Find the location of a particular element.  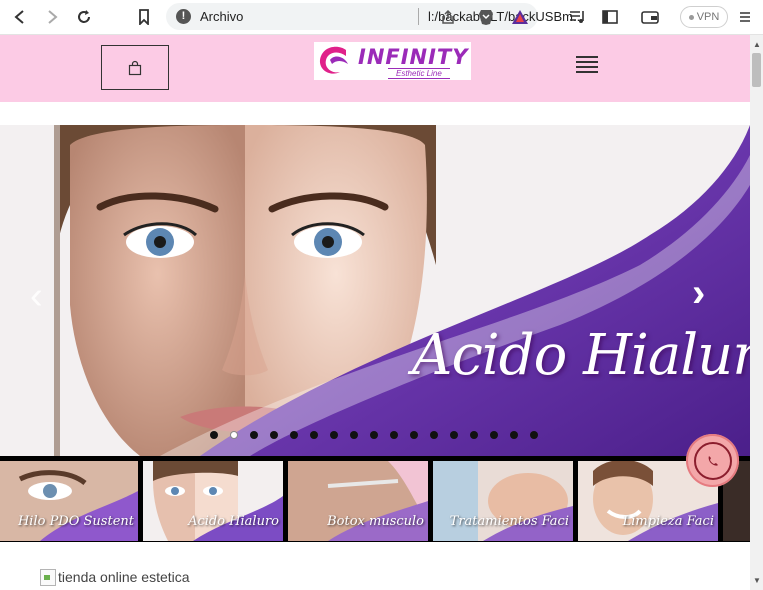

banner-image-placeholder: tienda online estetica is located at coordinates (115, 577).